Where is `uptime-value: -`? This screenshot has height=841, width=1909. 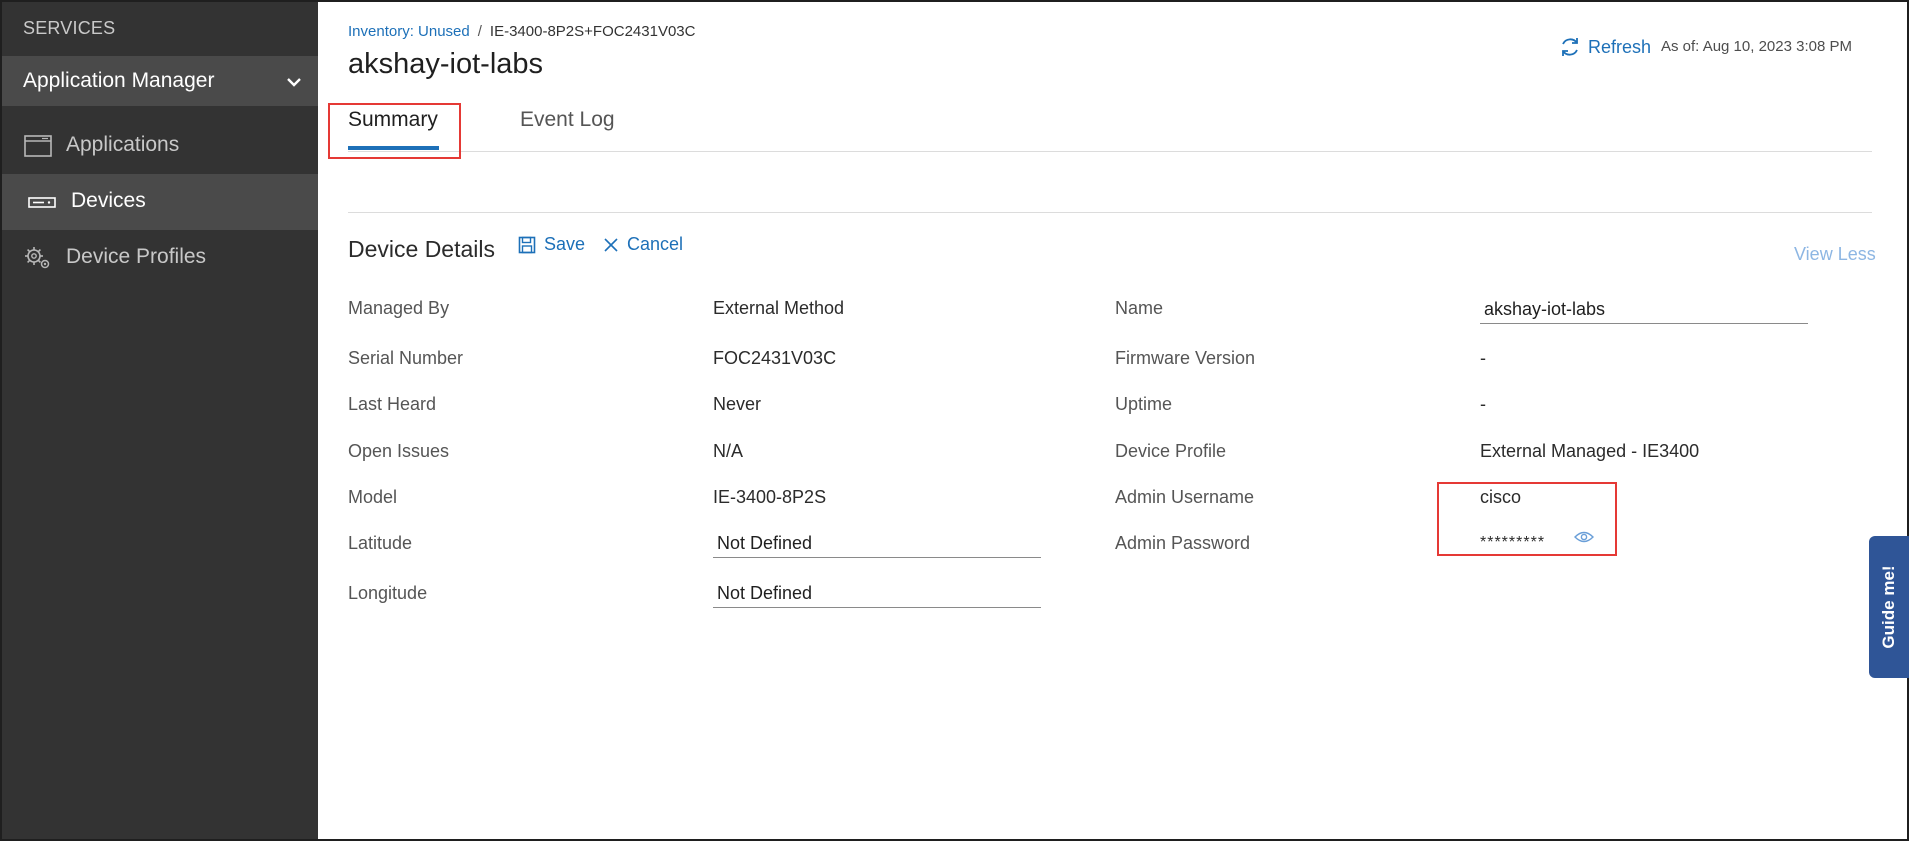
uptime-value: - is located at coordinates (1483, 404).